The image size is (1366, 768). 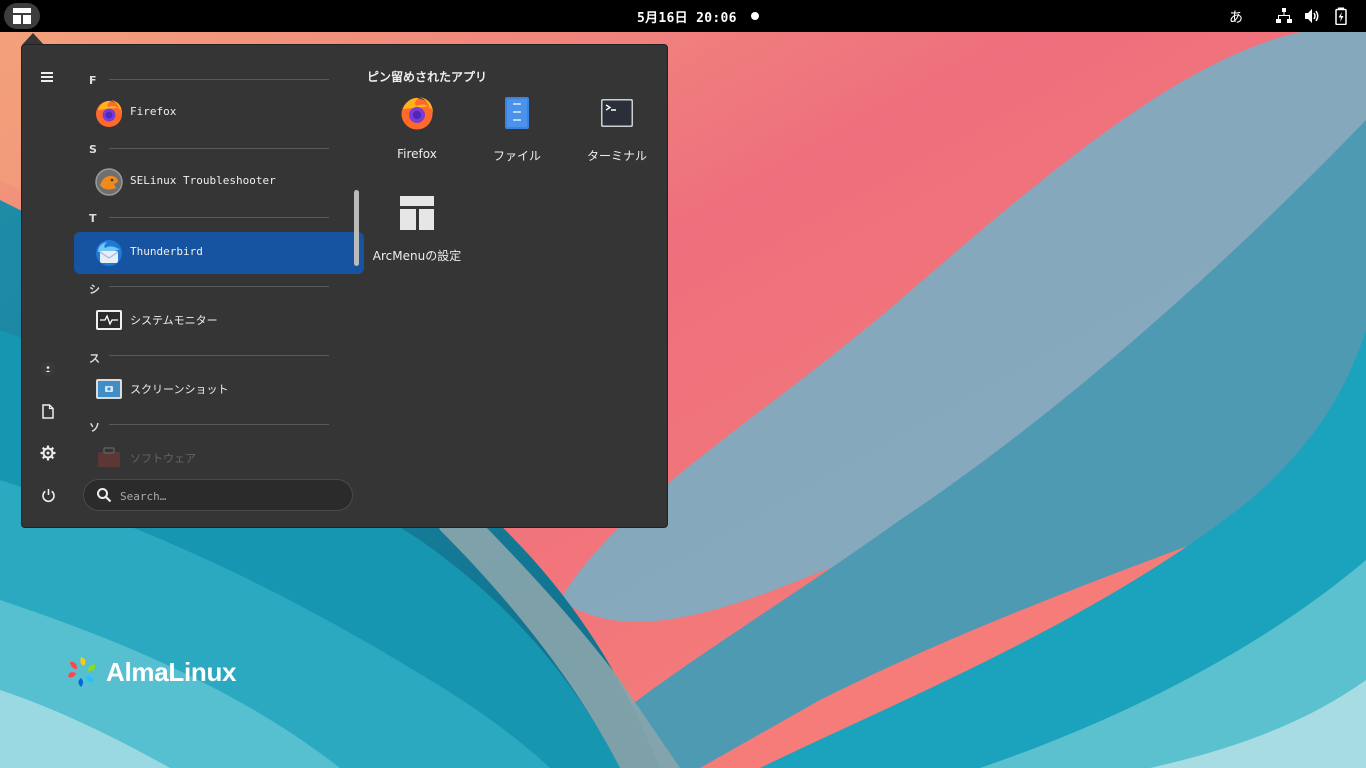 I want to click on app-list-scrollbar, so click(x=356, y=228).